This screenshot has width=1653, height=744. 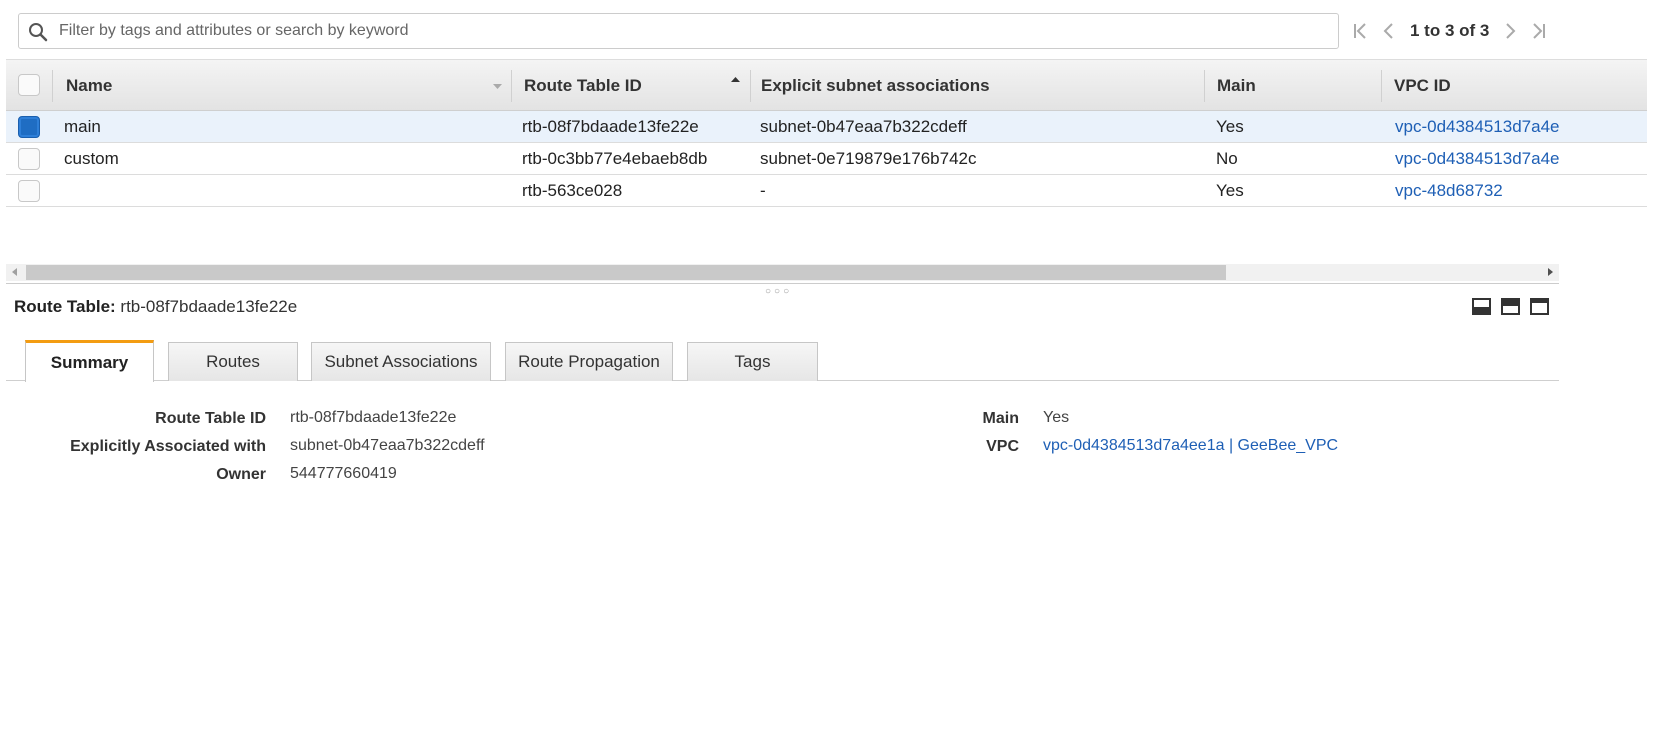 What do you see at coordinates (626, 272) in the screenshot?
I see `scrollbar-thumb` at bounding box center [626, 272].